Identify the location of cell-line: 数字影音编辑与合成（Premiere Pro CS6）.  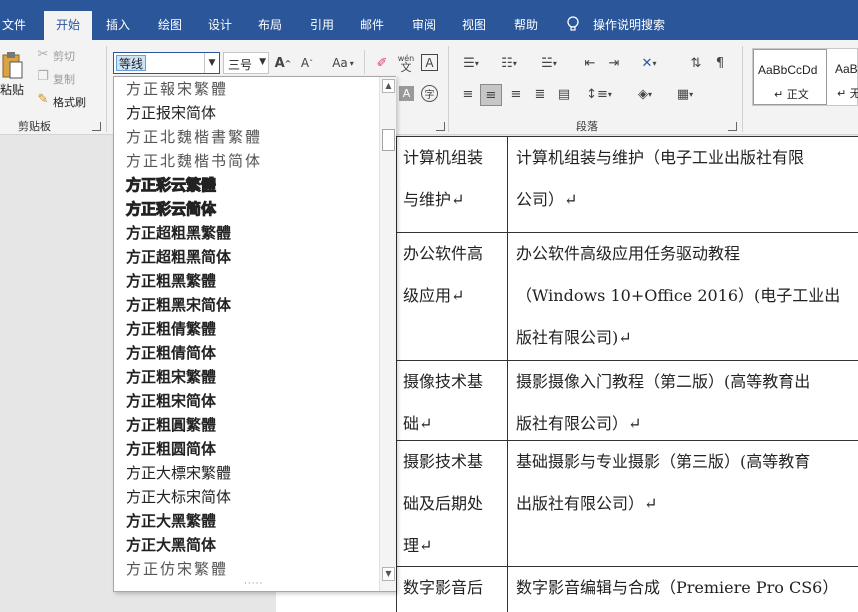
(677, 587).